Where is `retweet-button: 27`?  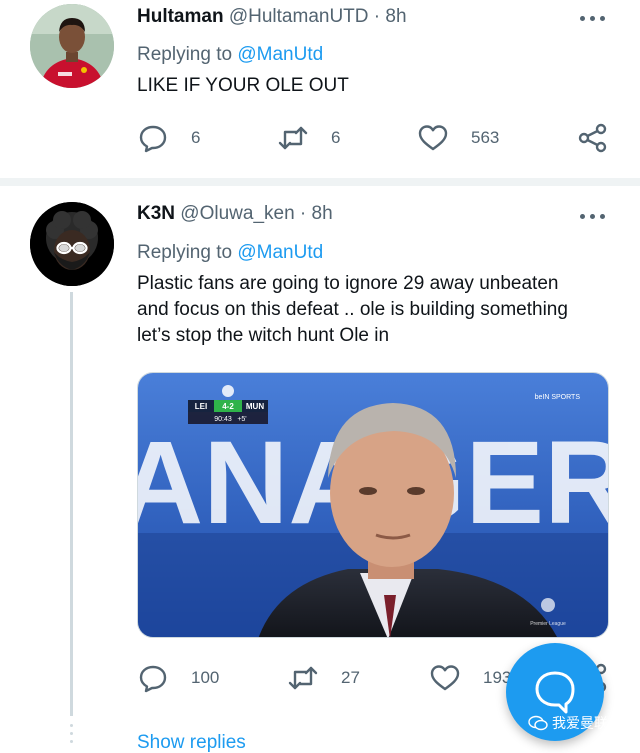
retweet-button: 27 is located at coordinates (323, 678).